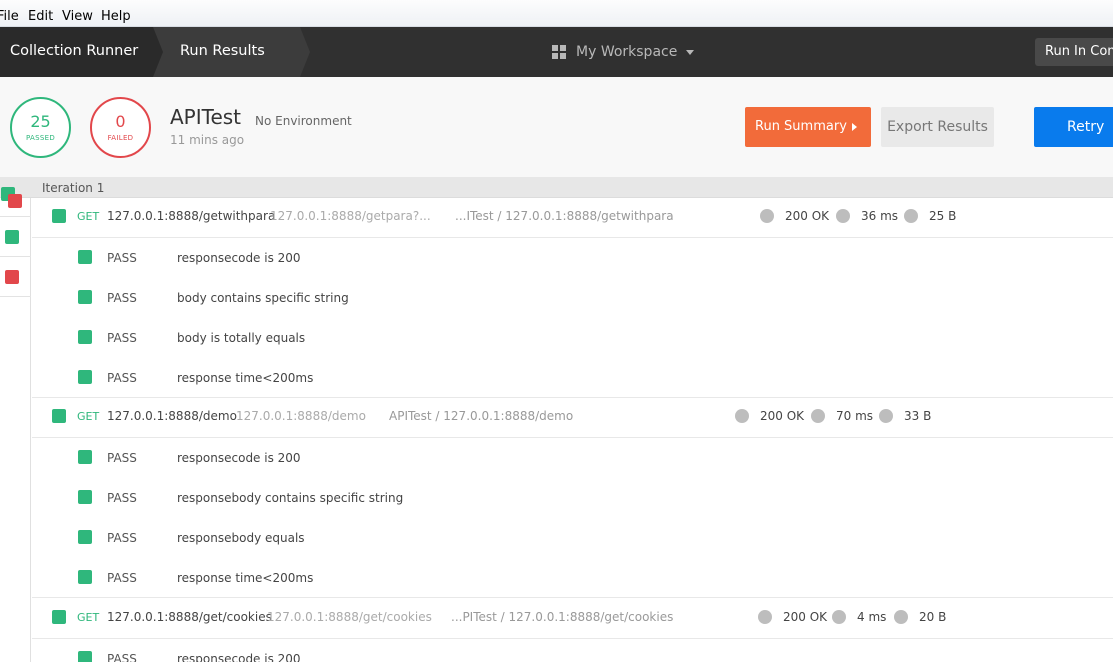 The image size is (1113, 662). Describe the element at coordinates (9, 17) in the screenshot. I see `menu-file: File` at that location.